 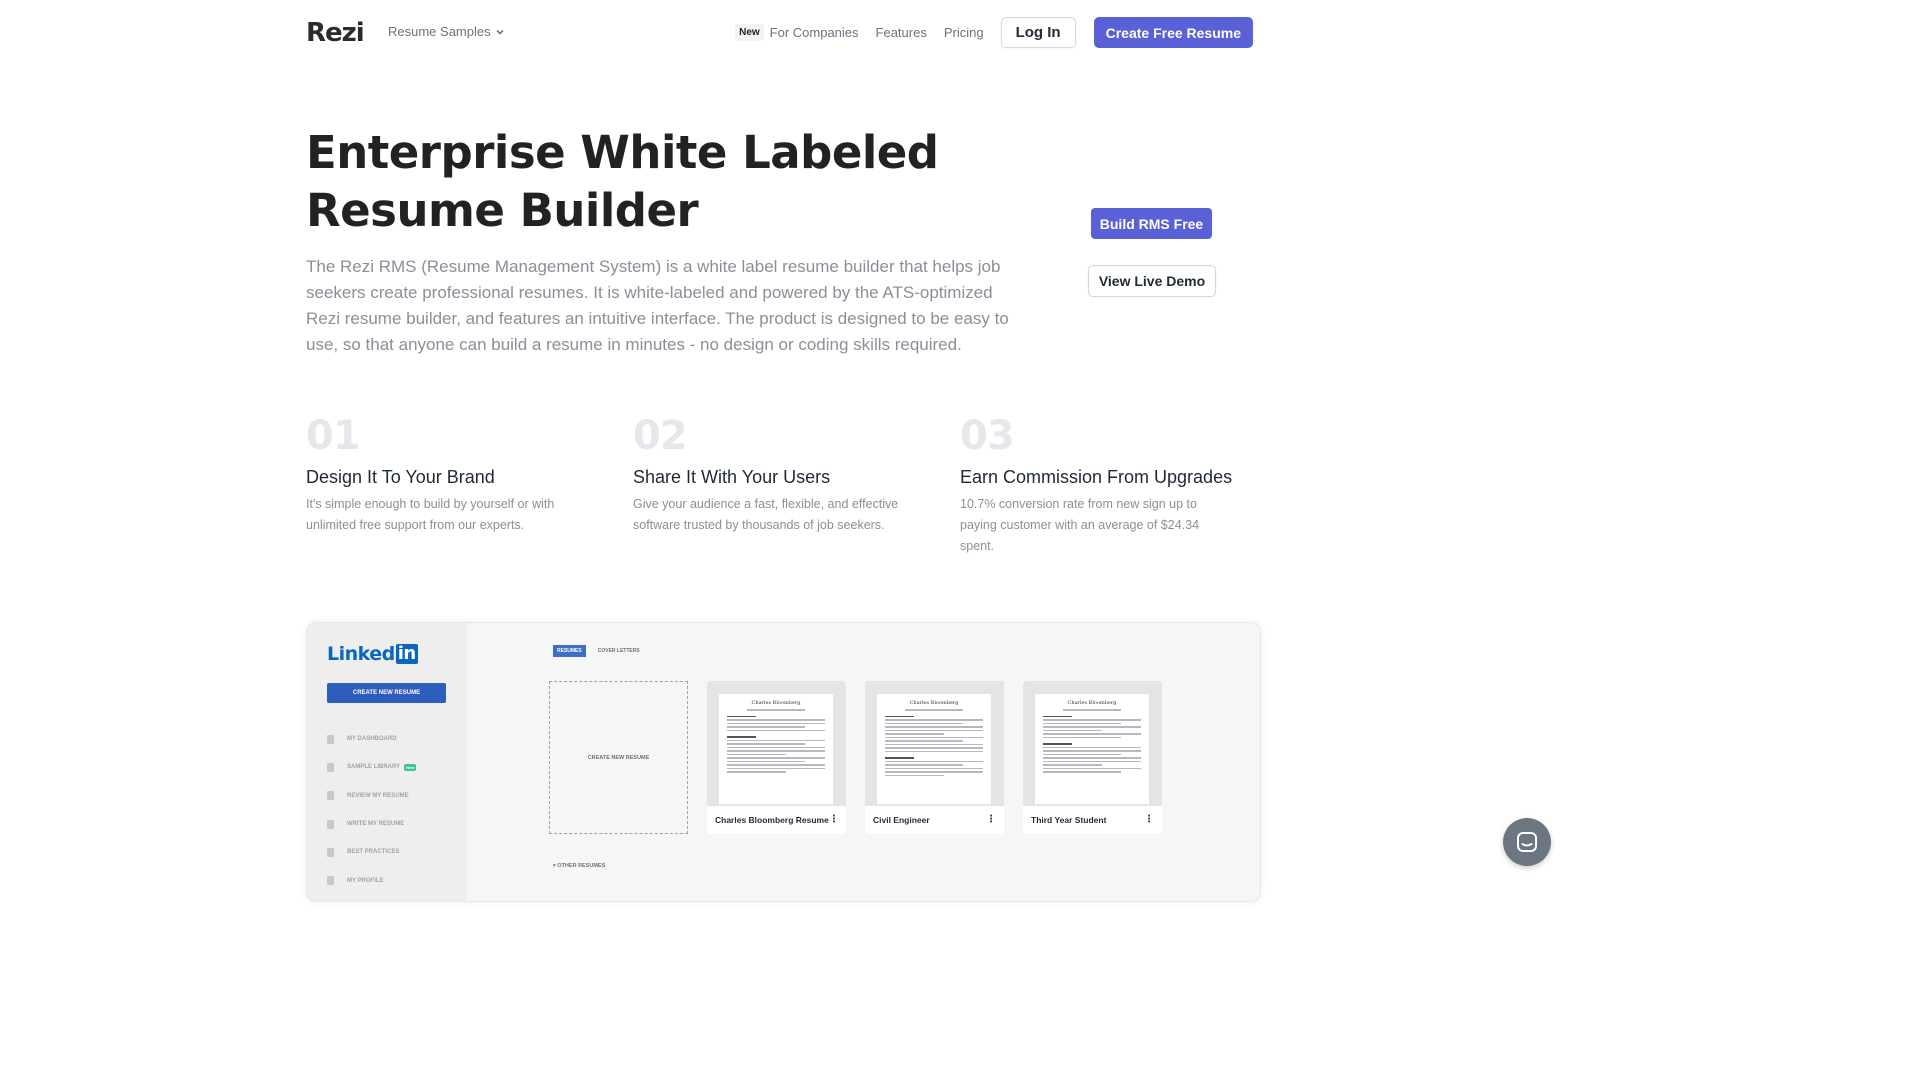 I want to click on preview-other-resumes-label: OTHER RESUMES, so click(x=581, y=866).